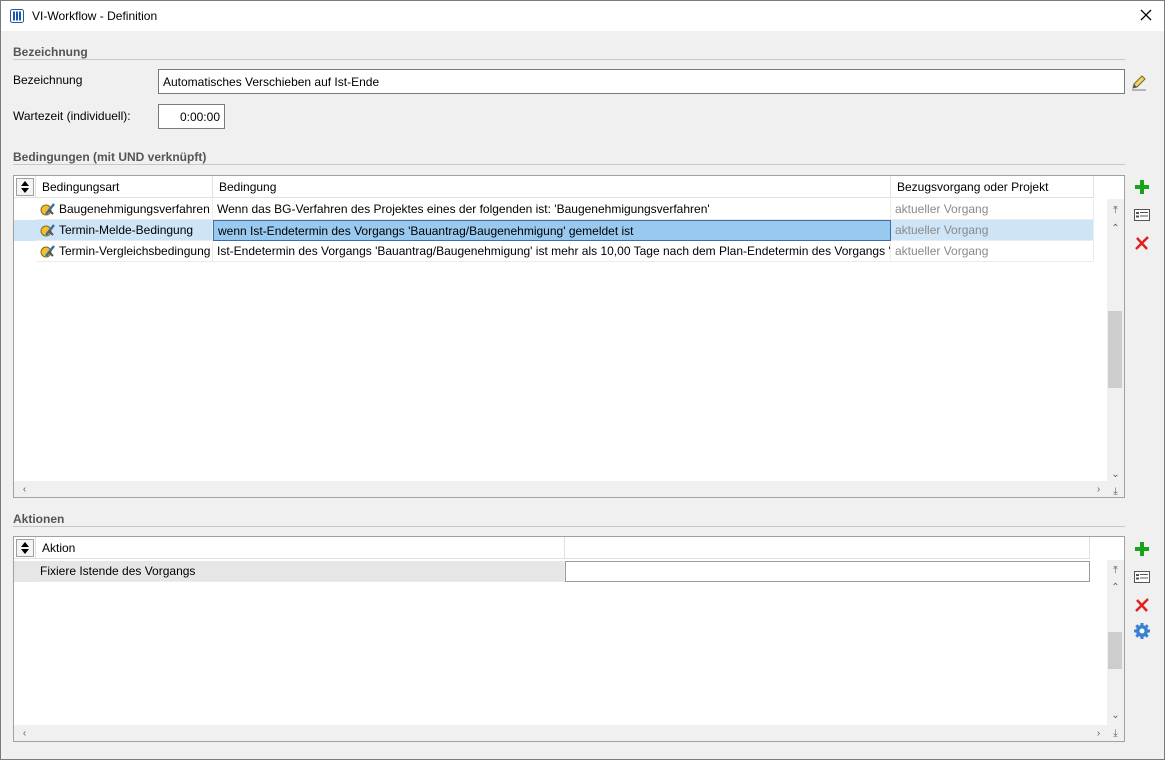 This screenshot has width=1165, height=760. Describe the element at coordinates (1142, 187) in the screenshot. I see `add-condition-icon` at that location.